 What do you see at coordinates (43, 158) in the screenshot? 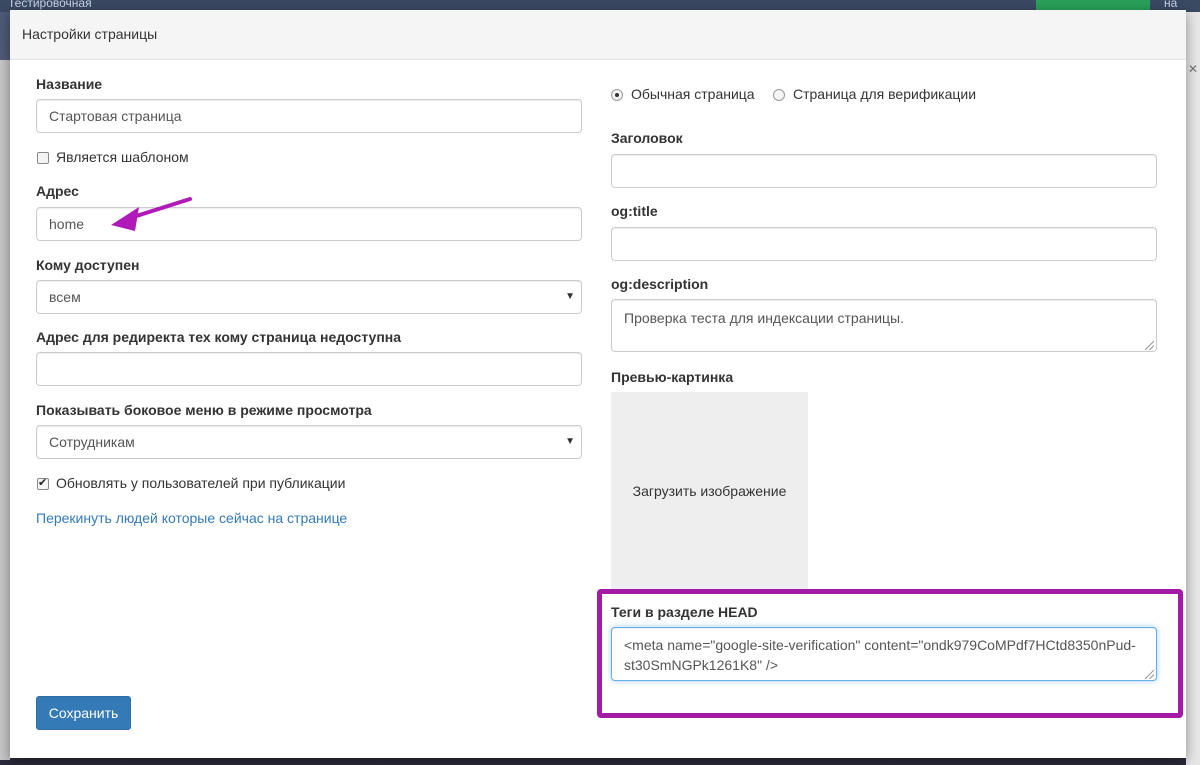
I see `template-checkbox` at bounding box center [43, 158].